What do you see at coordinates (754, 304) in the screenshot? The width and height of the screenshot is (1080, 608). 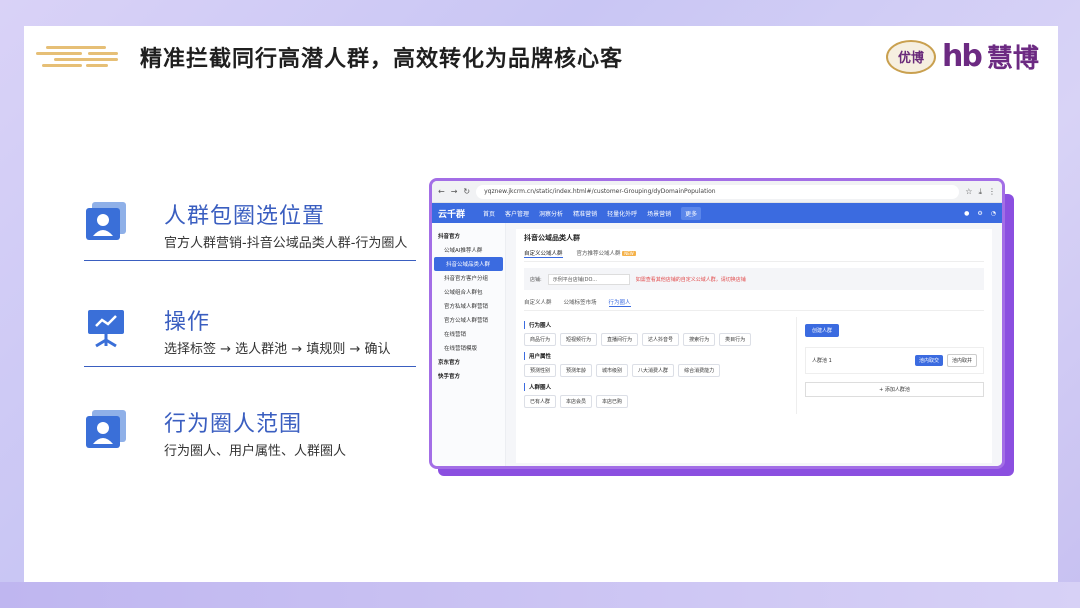 I see `inner-tabs: 自定义人群 公域标签市场 行为圈人` at bounding box center [754, 304].